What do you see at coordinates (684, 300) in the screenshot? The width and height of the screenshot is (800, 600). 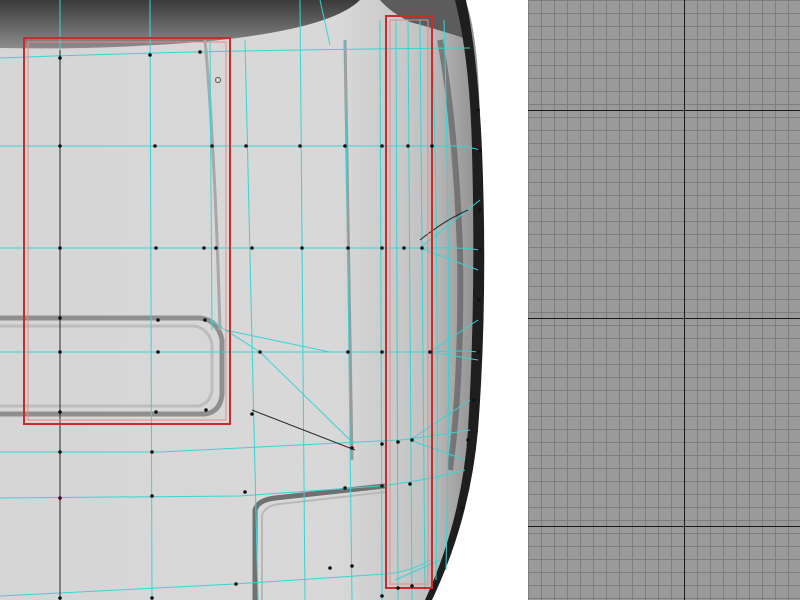 I see `grid-axis-vertical` at bounding box center [684, 300].